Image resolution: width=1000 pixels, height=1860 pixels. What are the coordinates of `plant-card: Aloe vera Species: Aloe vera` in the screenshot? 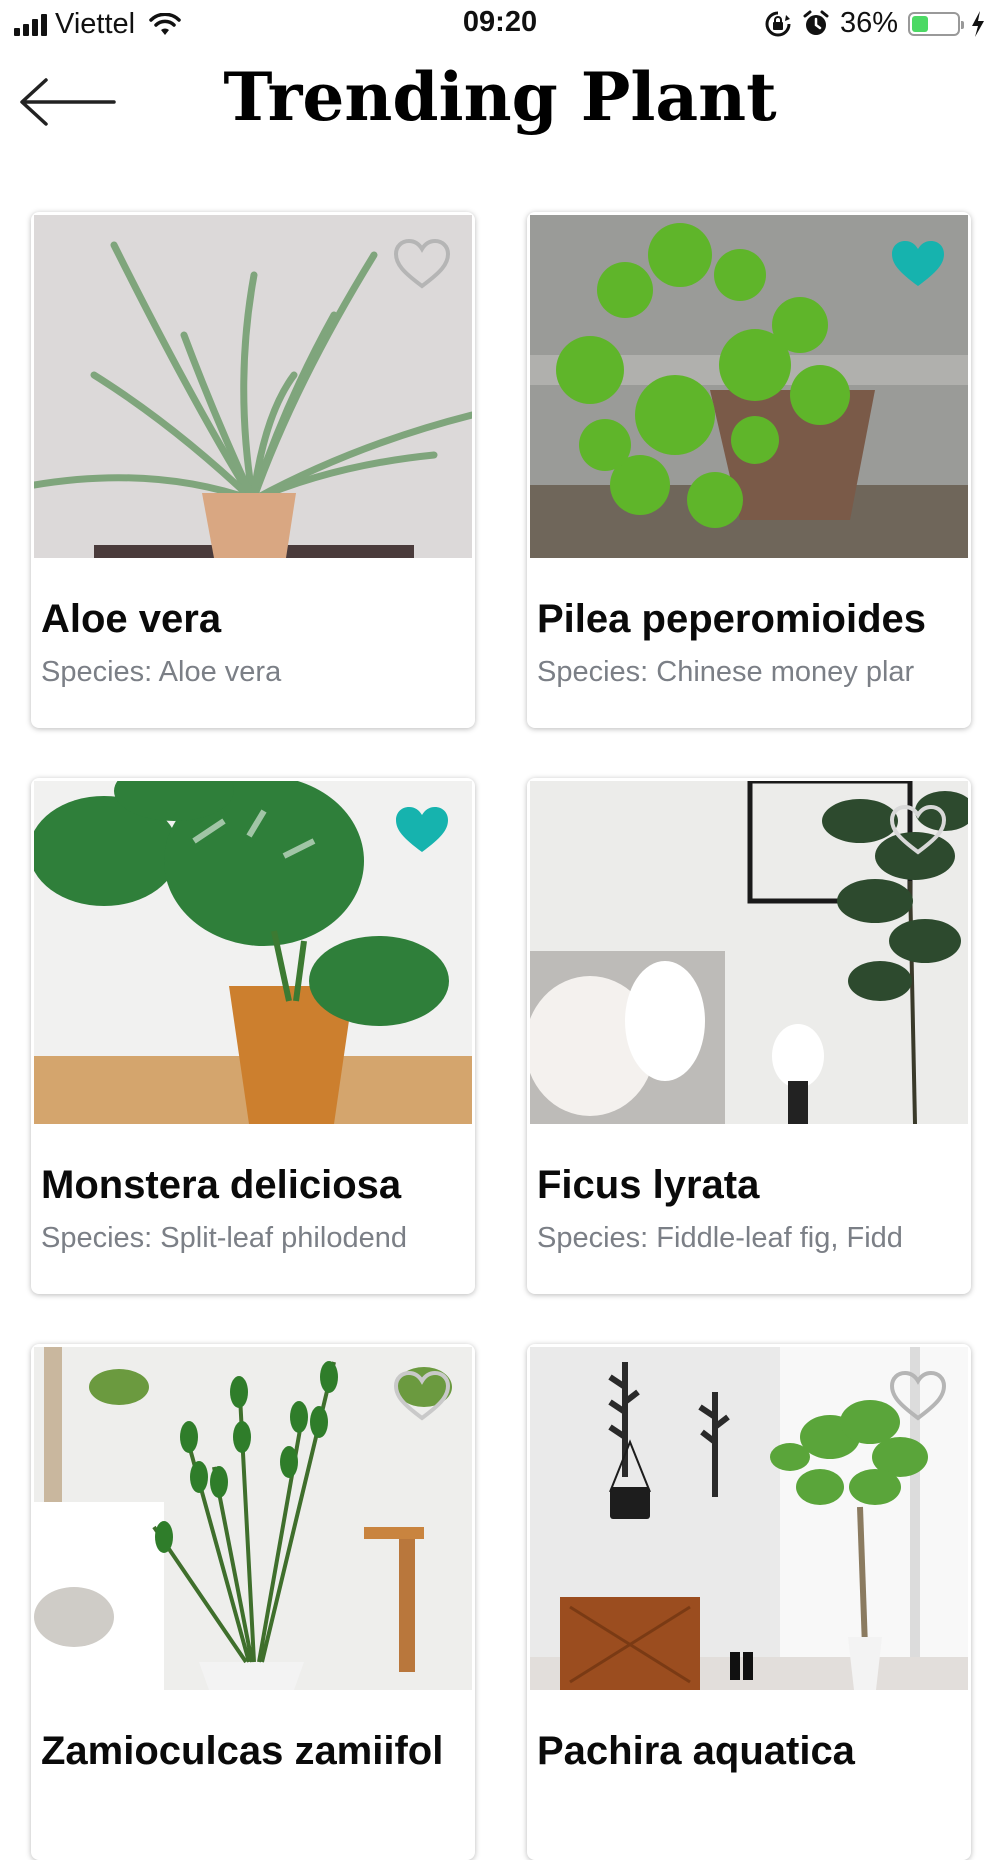 It's located at (253, 470).